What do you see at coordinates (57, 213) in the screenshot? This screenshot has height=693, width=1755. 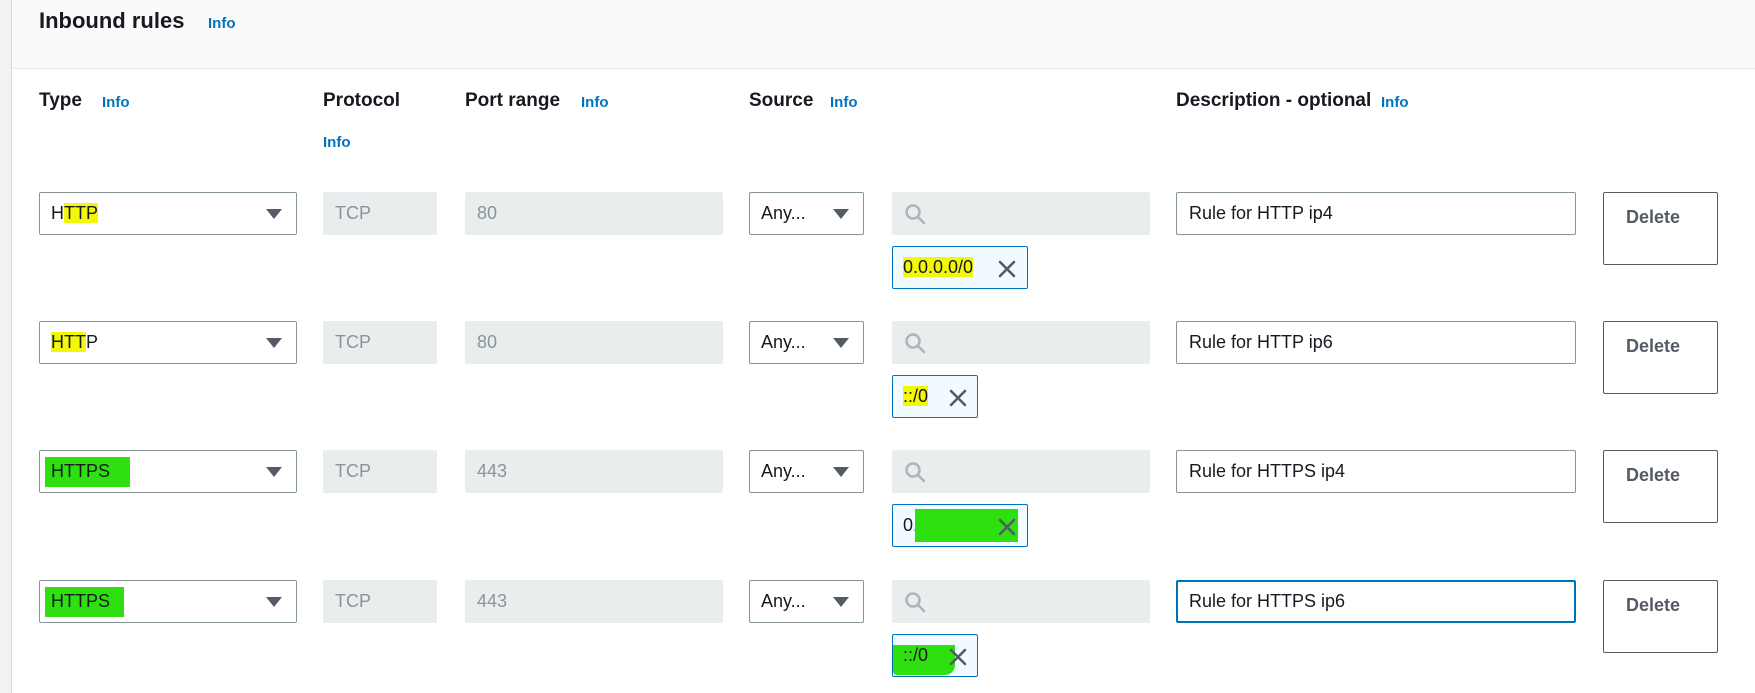 I see `type-first-letter: H` at bounding box center [57, 213].